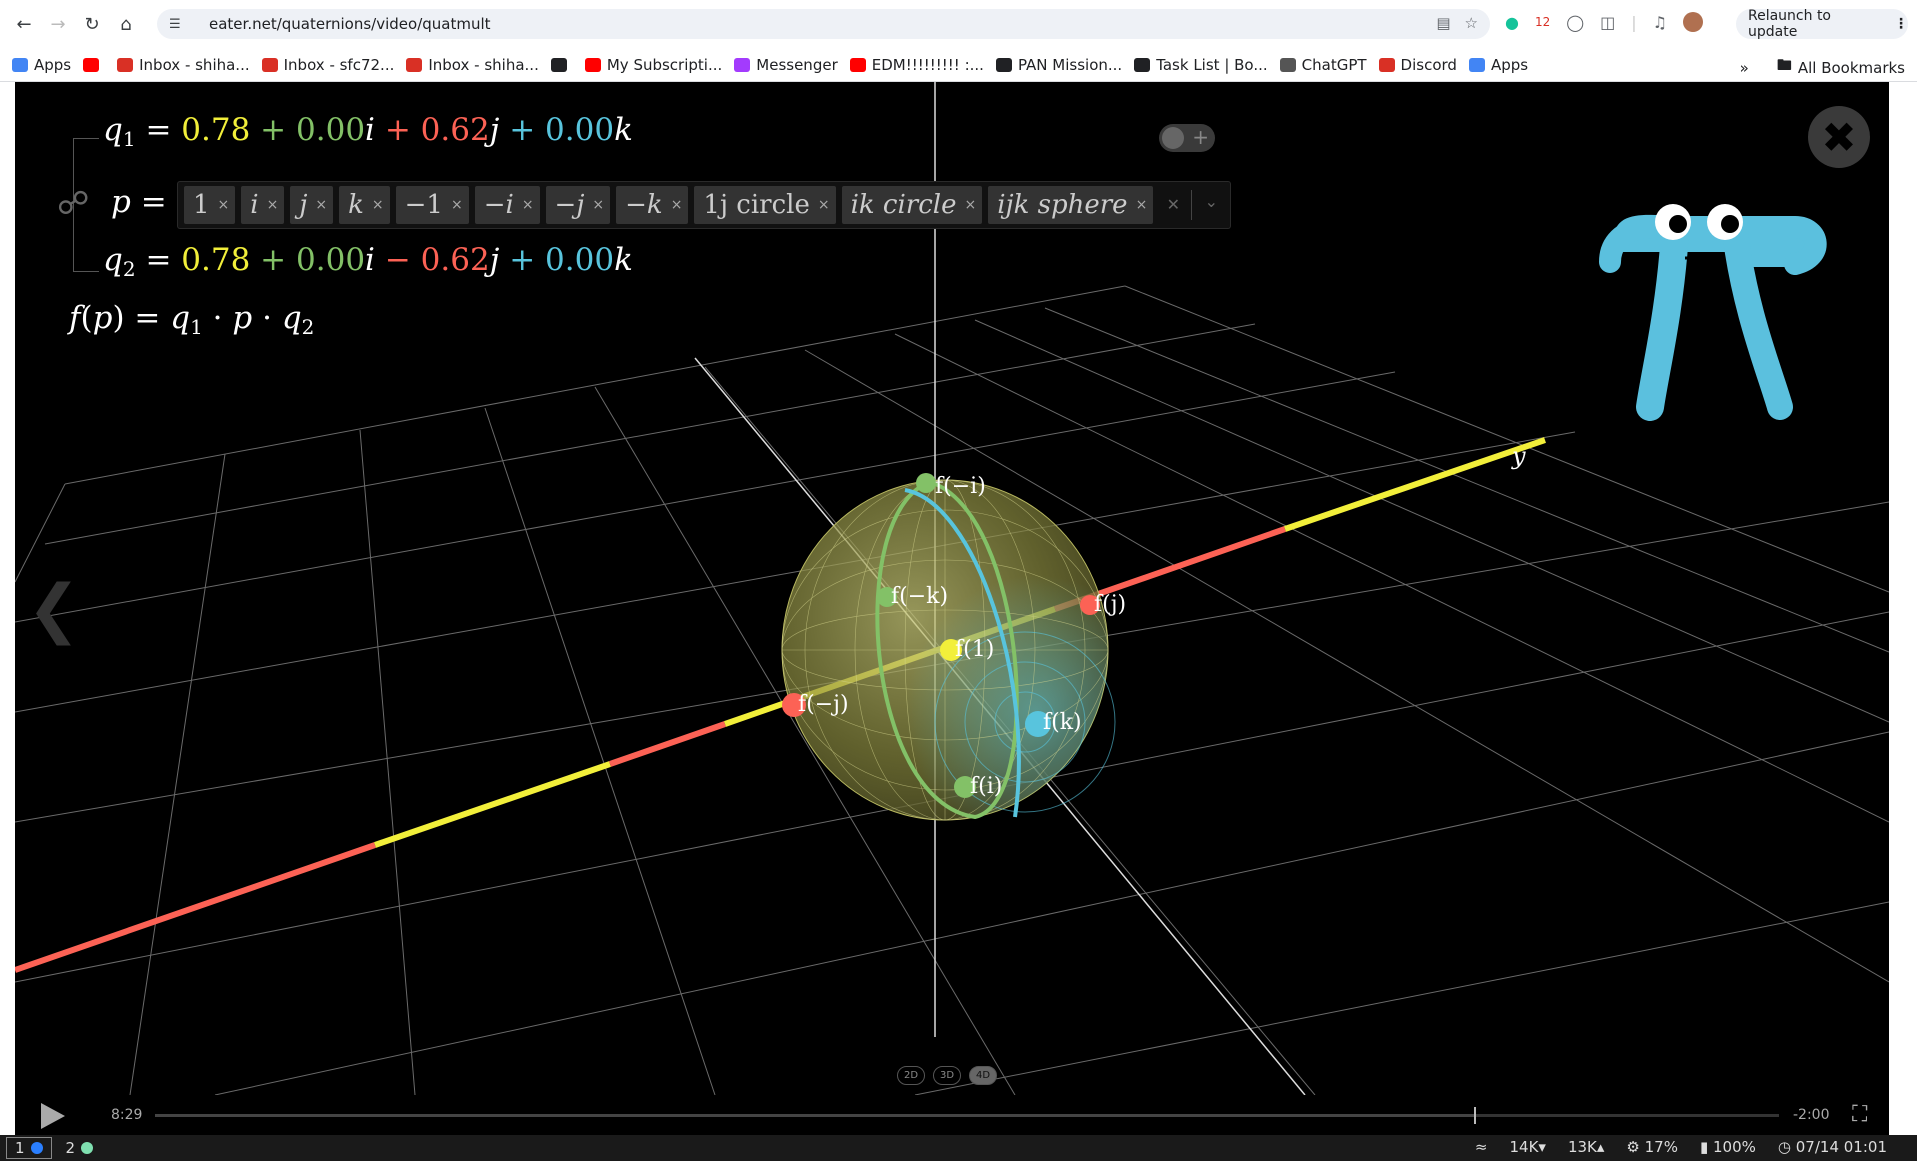 The image size is (1917, 1161). I want to click on p-chip: ik circle ×, so click(912, 205).